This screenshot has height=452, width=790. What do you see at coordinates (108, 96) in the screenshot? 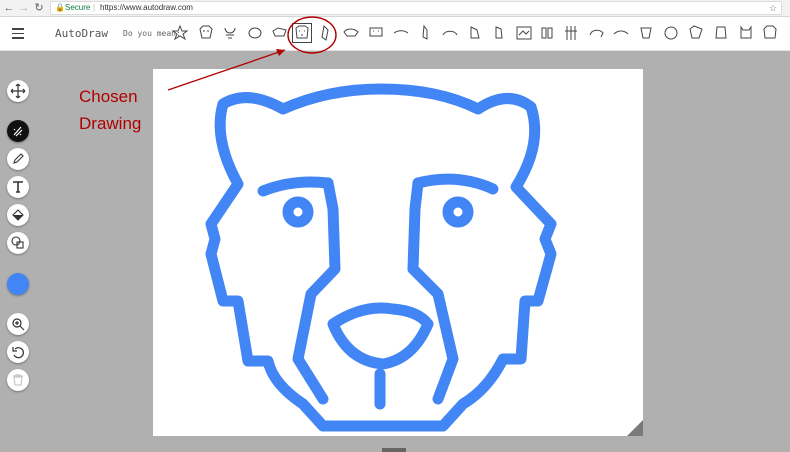
I see `annotation-line-1: Chosen` at bounding box center [108, 96].